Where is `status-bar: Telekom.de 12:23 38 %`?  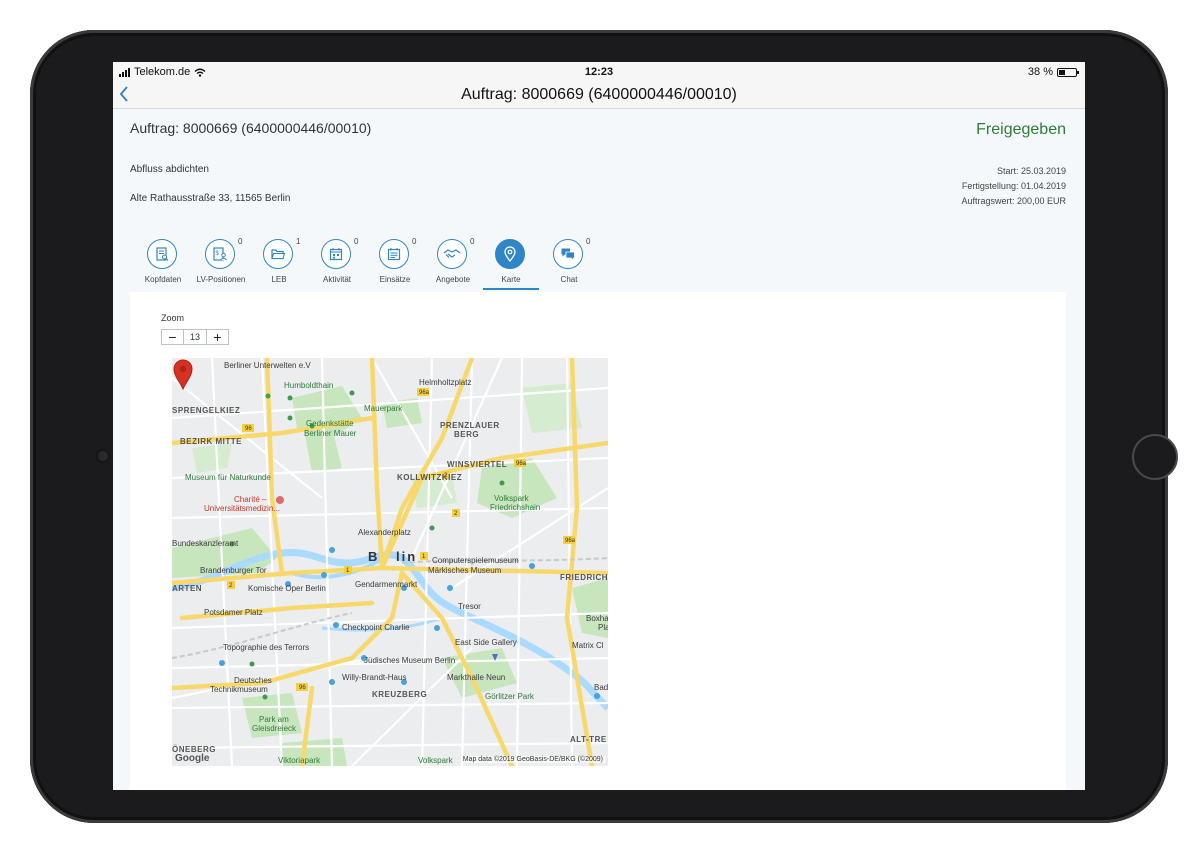
status-bar: Telekom.de 12:23 38 % is located at coordinates (599, 72).